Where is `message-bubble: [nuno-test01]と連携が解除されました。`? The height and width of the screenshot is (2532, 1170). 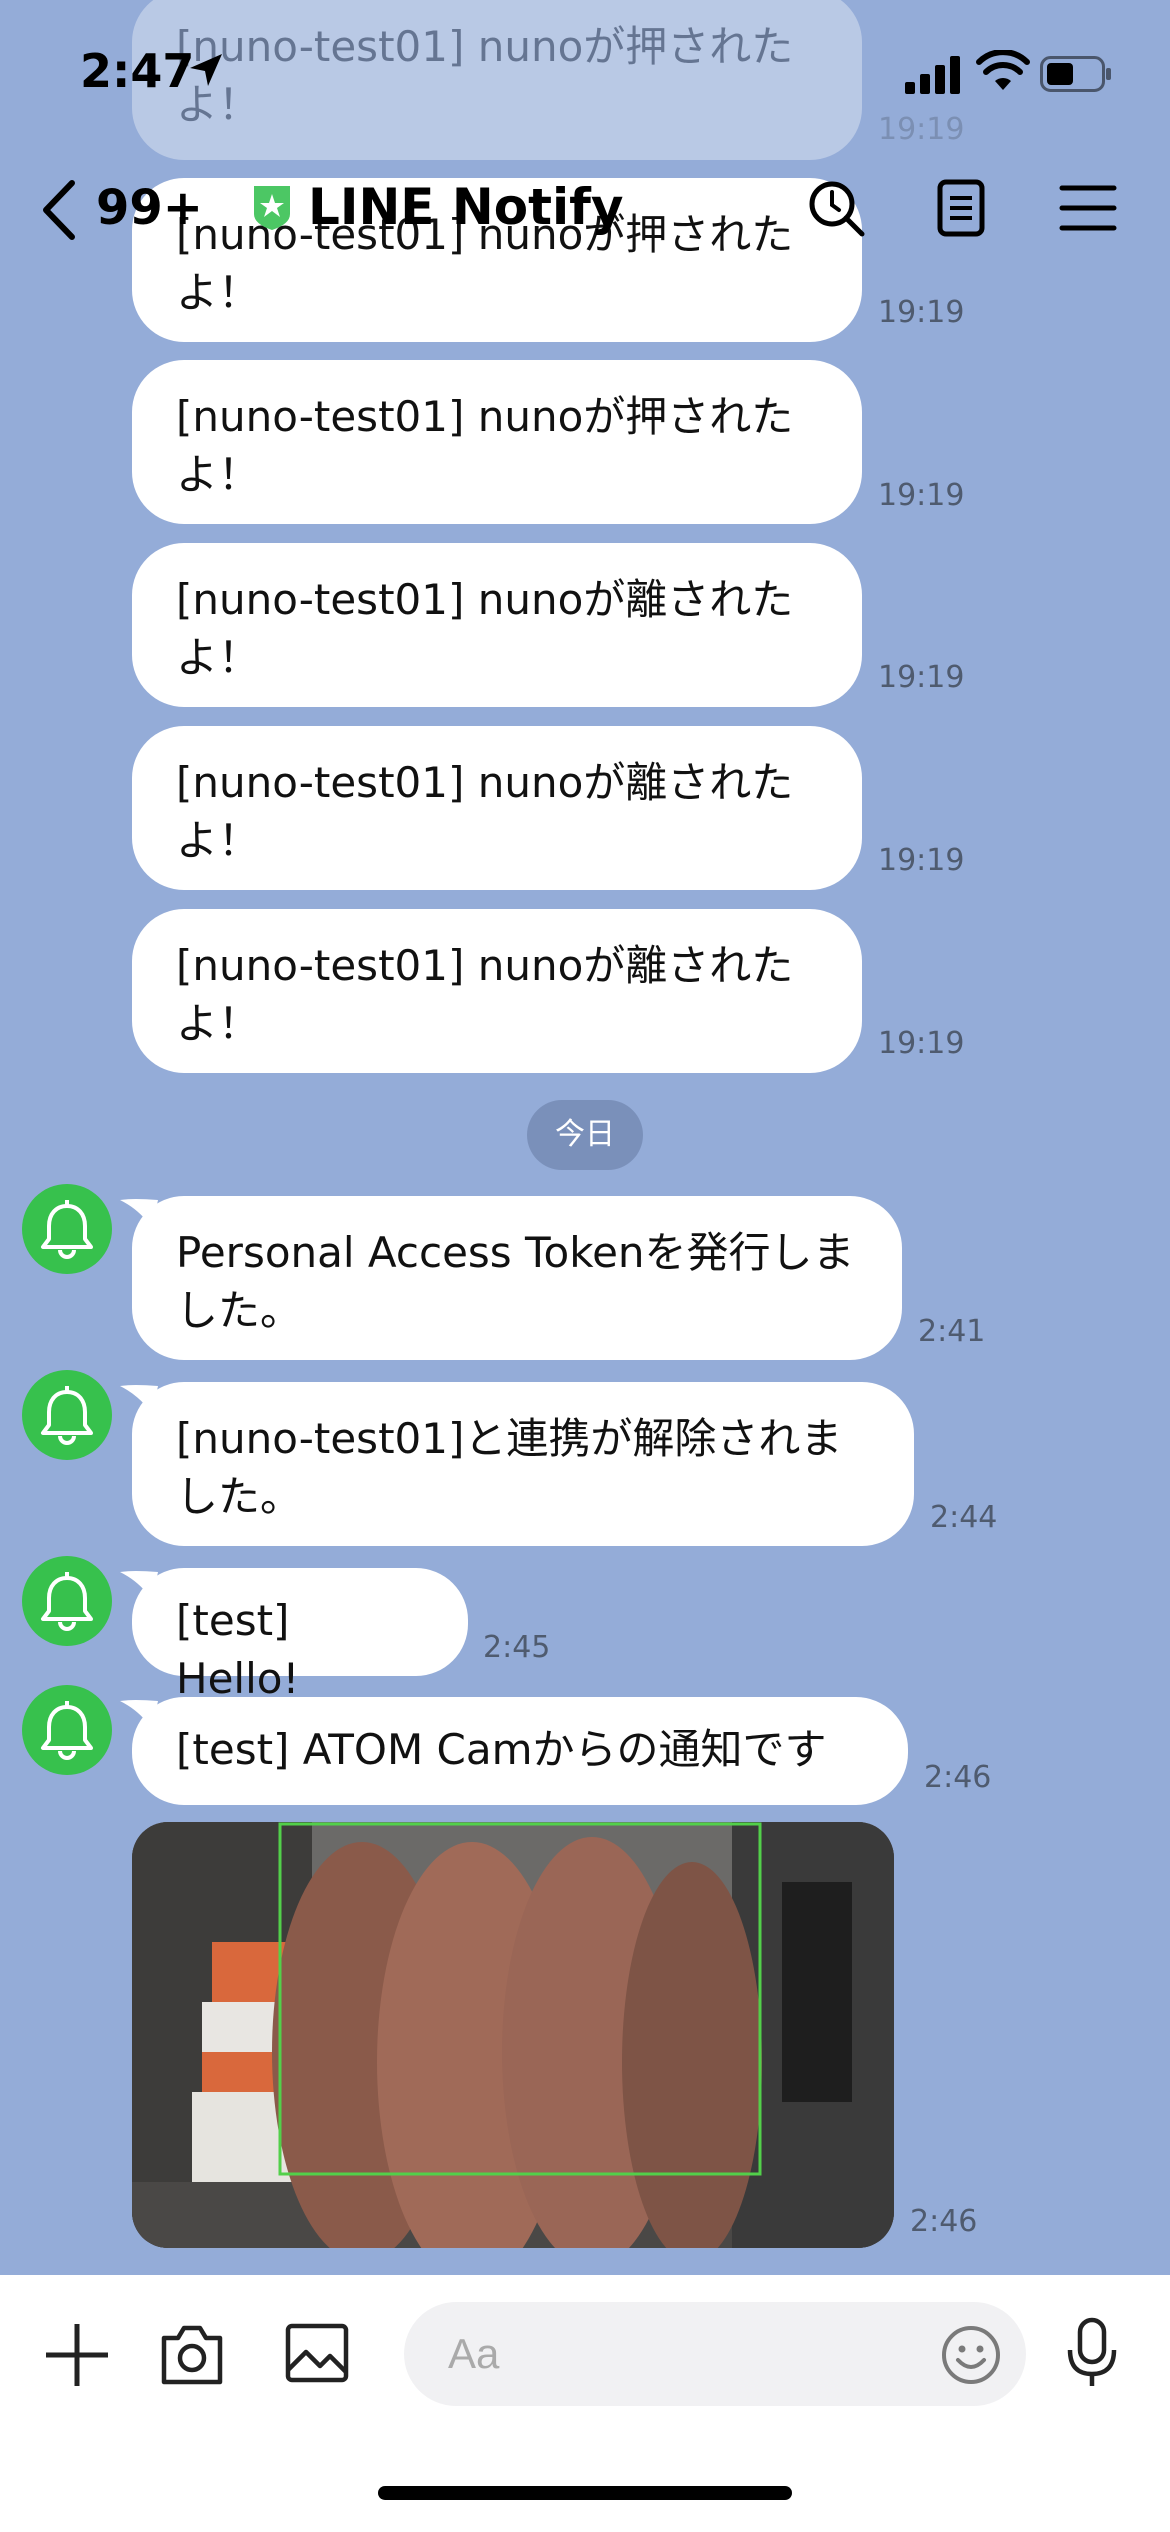 message-bubble: [nuno-test01]と連携が解除されました。 is located at coordinates (523, 1464).